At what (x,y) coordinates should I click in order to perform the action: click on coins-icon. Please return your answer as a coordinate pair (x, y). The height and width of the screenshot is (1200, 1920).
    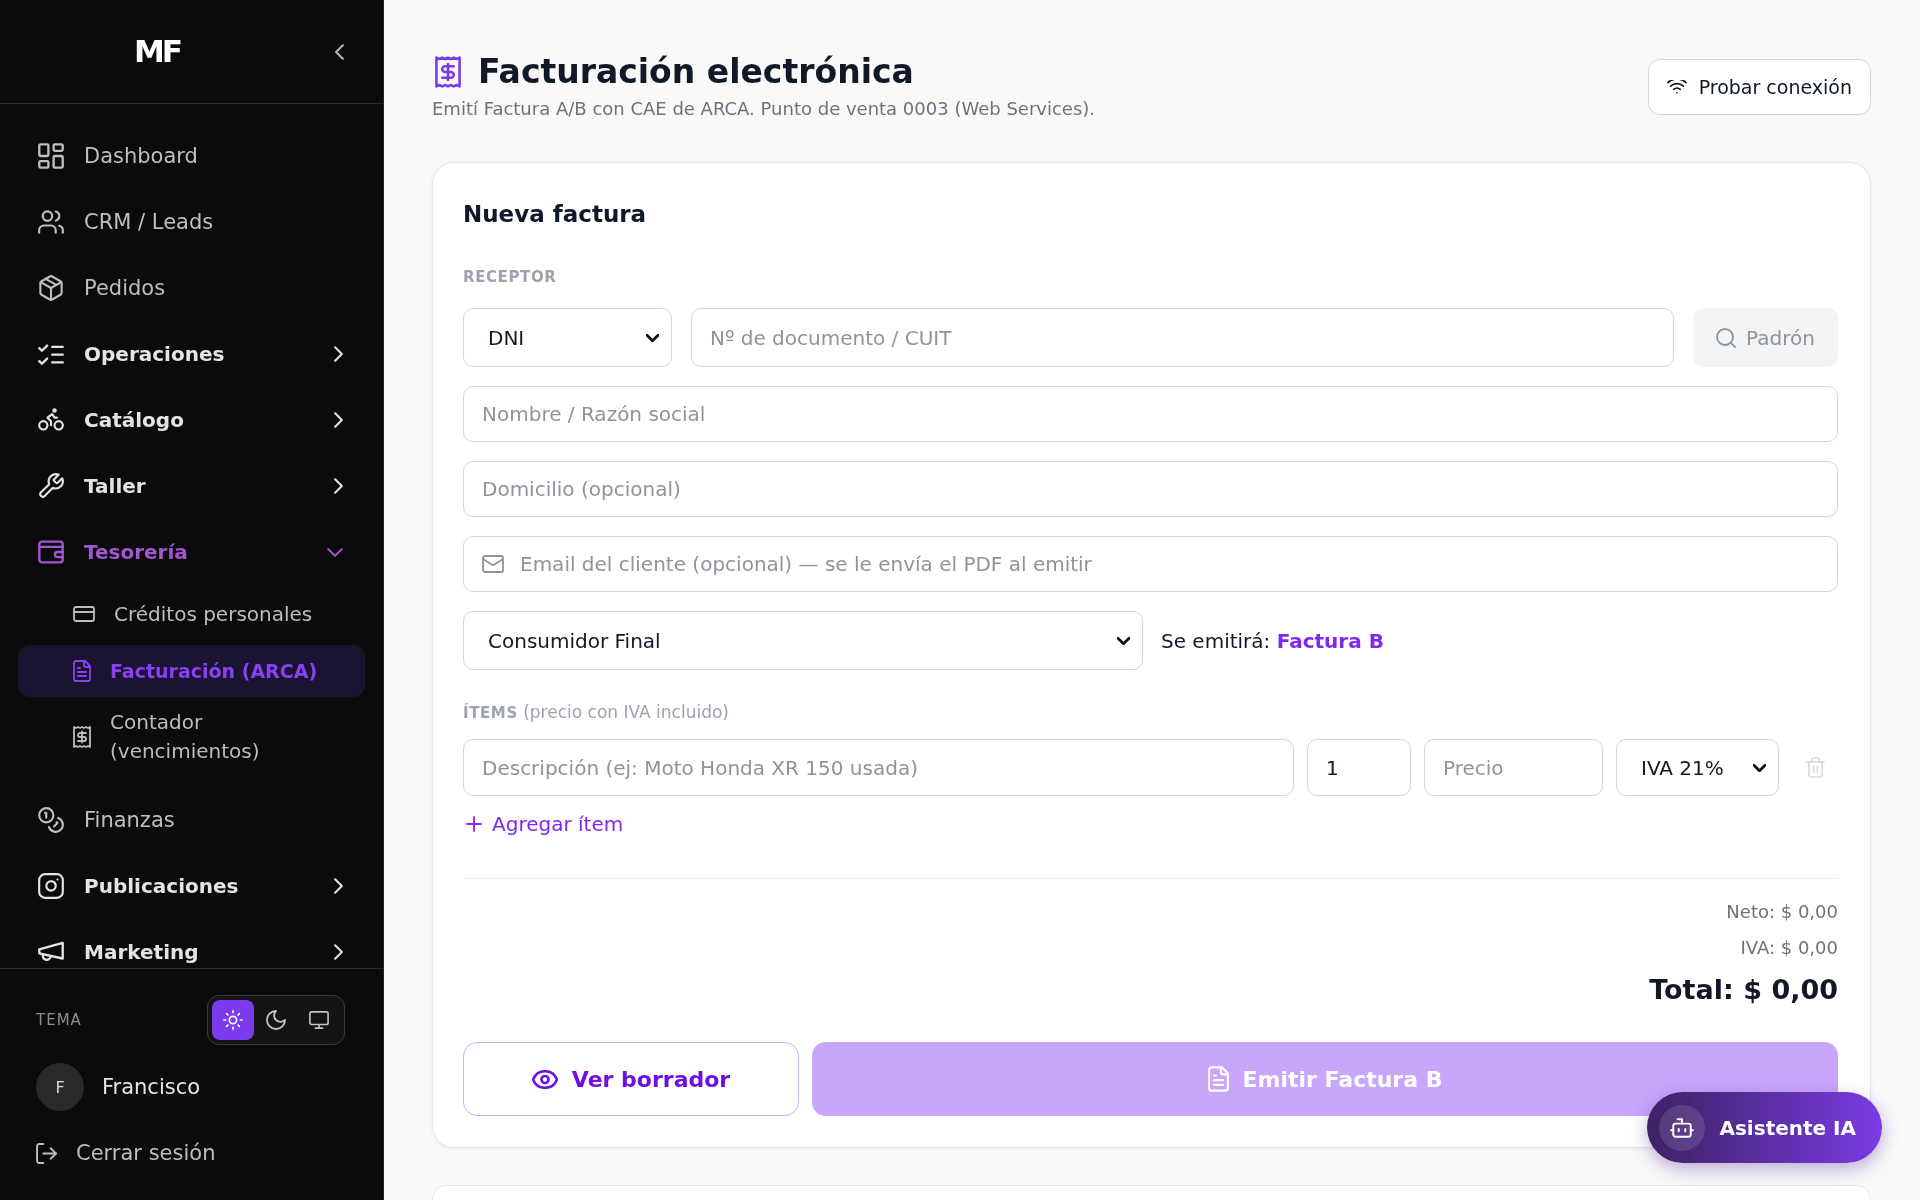
    Looking at the image, I should click on (51, 820).